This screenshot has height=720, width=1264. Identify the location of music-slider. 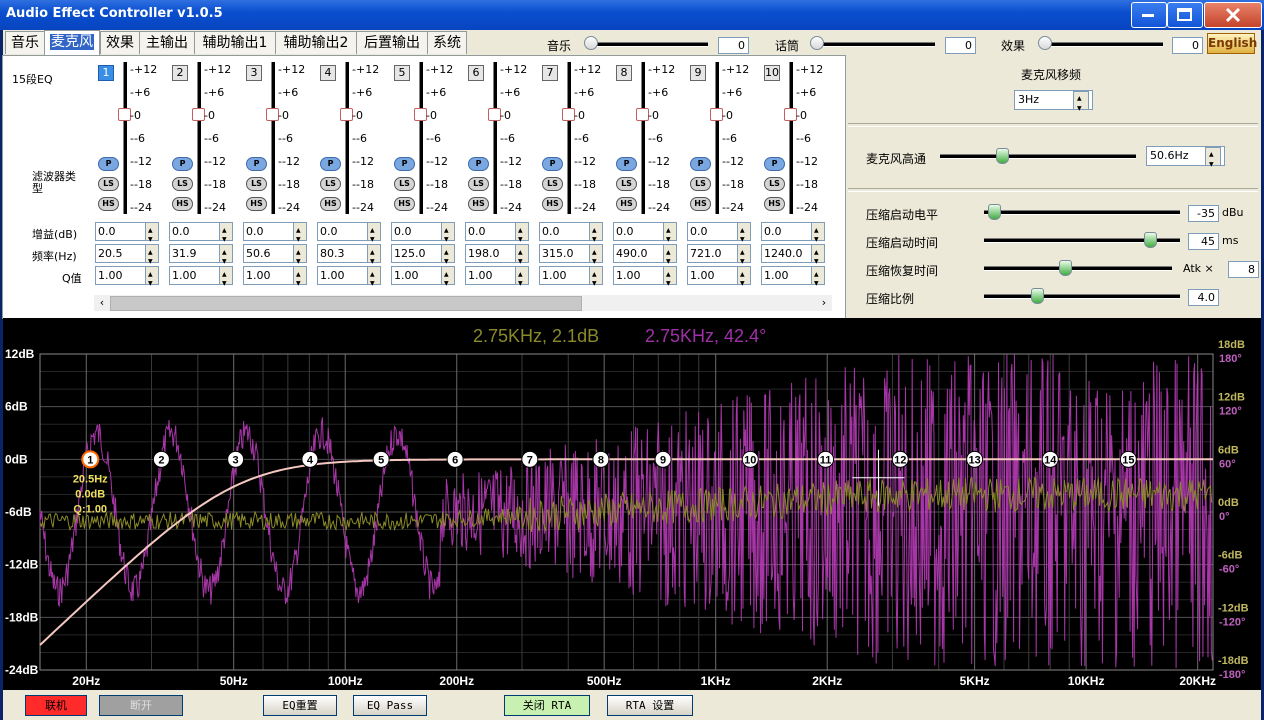
(648, 44).